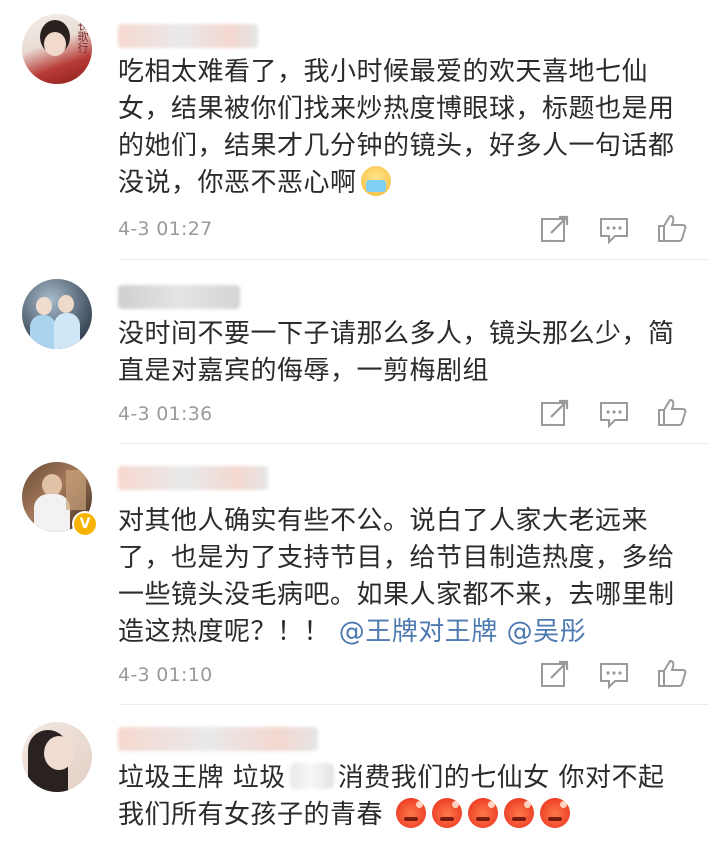  What do you see at coordinates (375, 181) in the screenshot?
I see `crying-emoji-icon` at bounding box center [375, 181].